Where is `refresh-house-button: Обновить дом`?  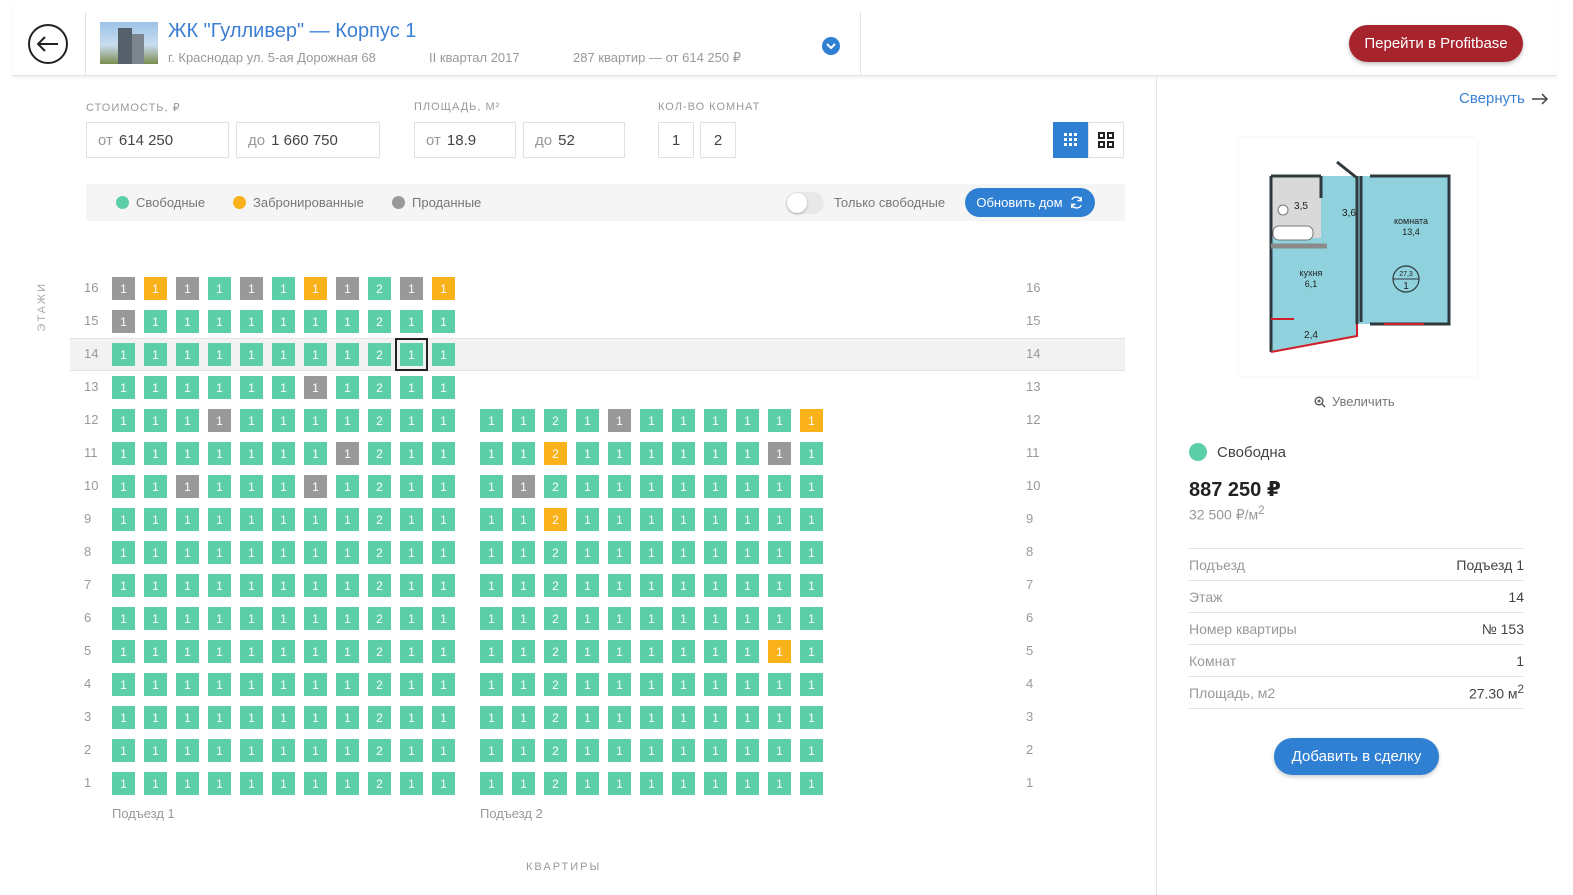 refresh-house-button: Обновить дом is located at coordinates (1030, 202).